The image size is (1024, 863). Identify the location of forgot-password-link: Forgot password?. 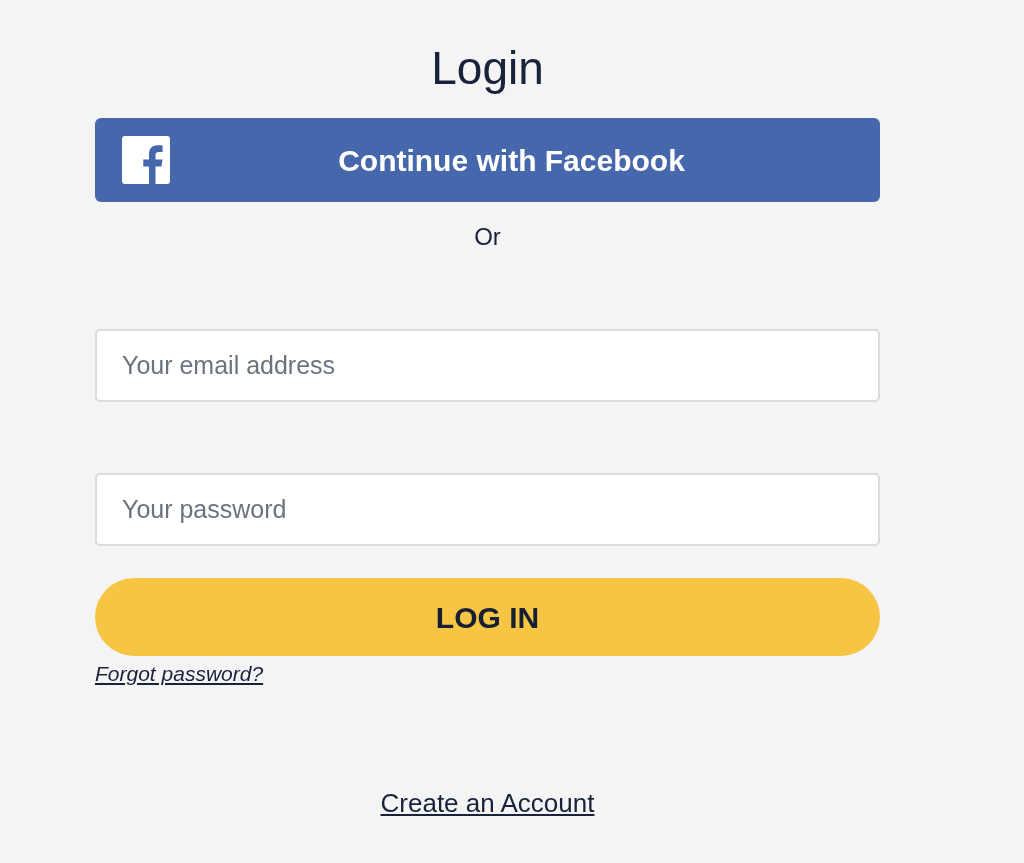
(179, 674).